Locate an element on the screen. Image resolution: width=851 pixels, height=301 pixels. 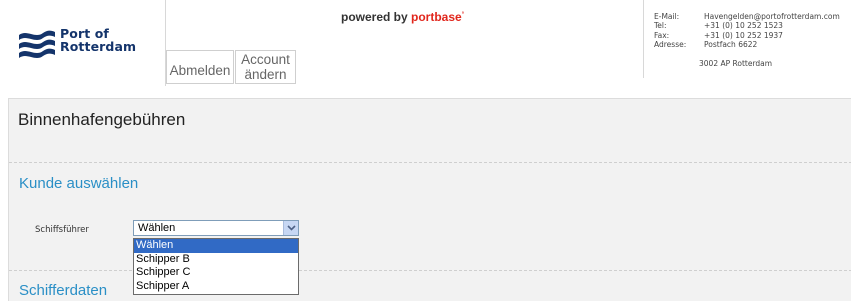
dropdown-option: Schipper A is located at coordinates (216, 287).